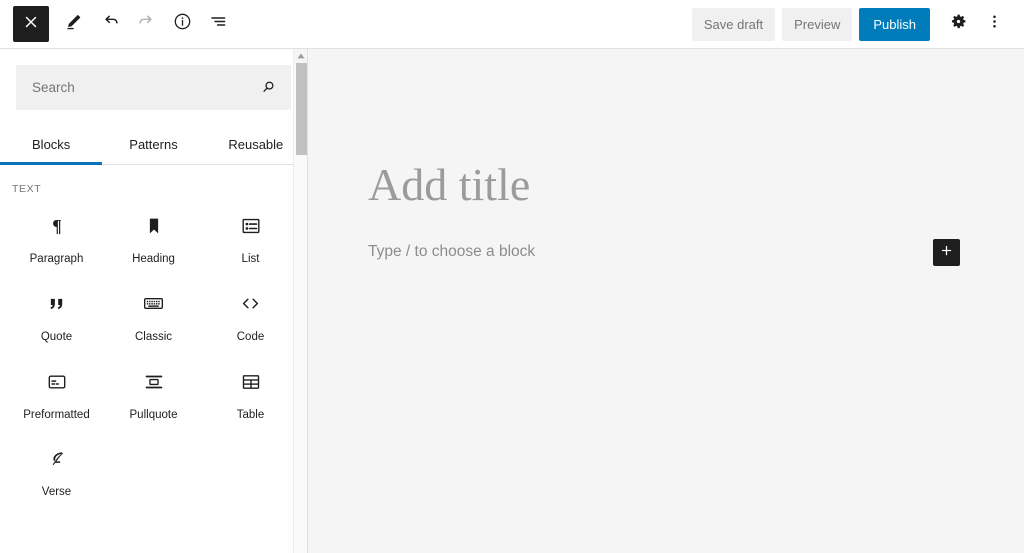  I want to click on tab-patterns: Patterns, so click(153, 144).